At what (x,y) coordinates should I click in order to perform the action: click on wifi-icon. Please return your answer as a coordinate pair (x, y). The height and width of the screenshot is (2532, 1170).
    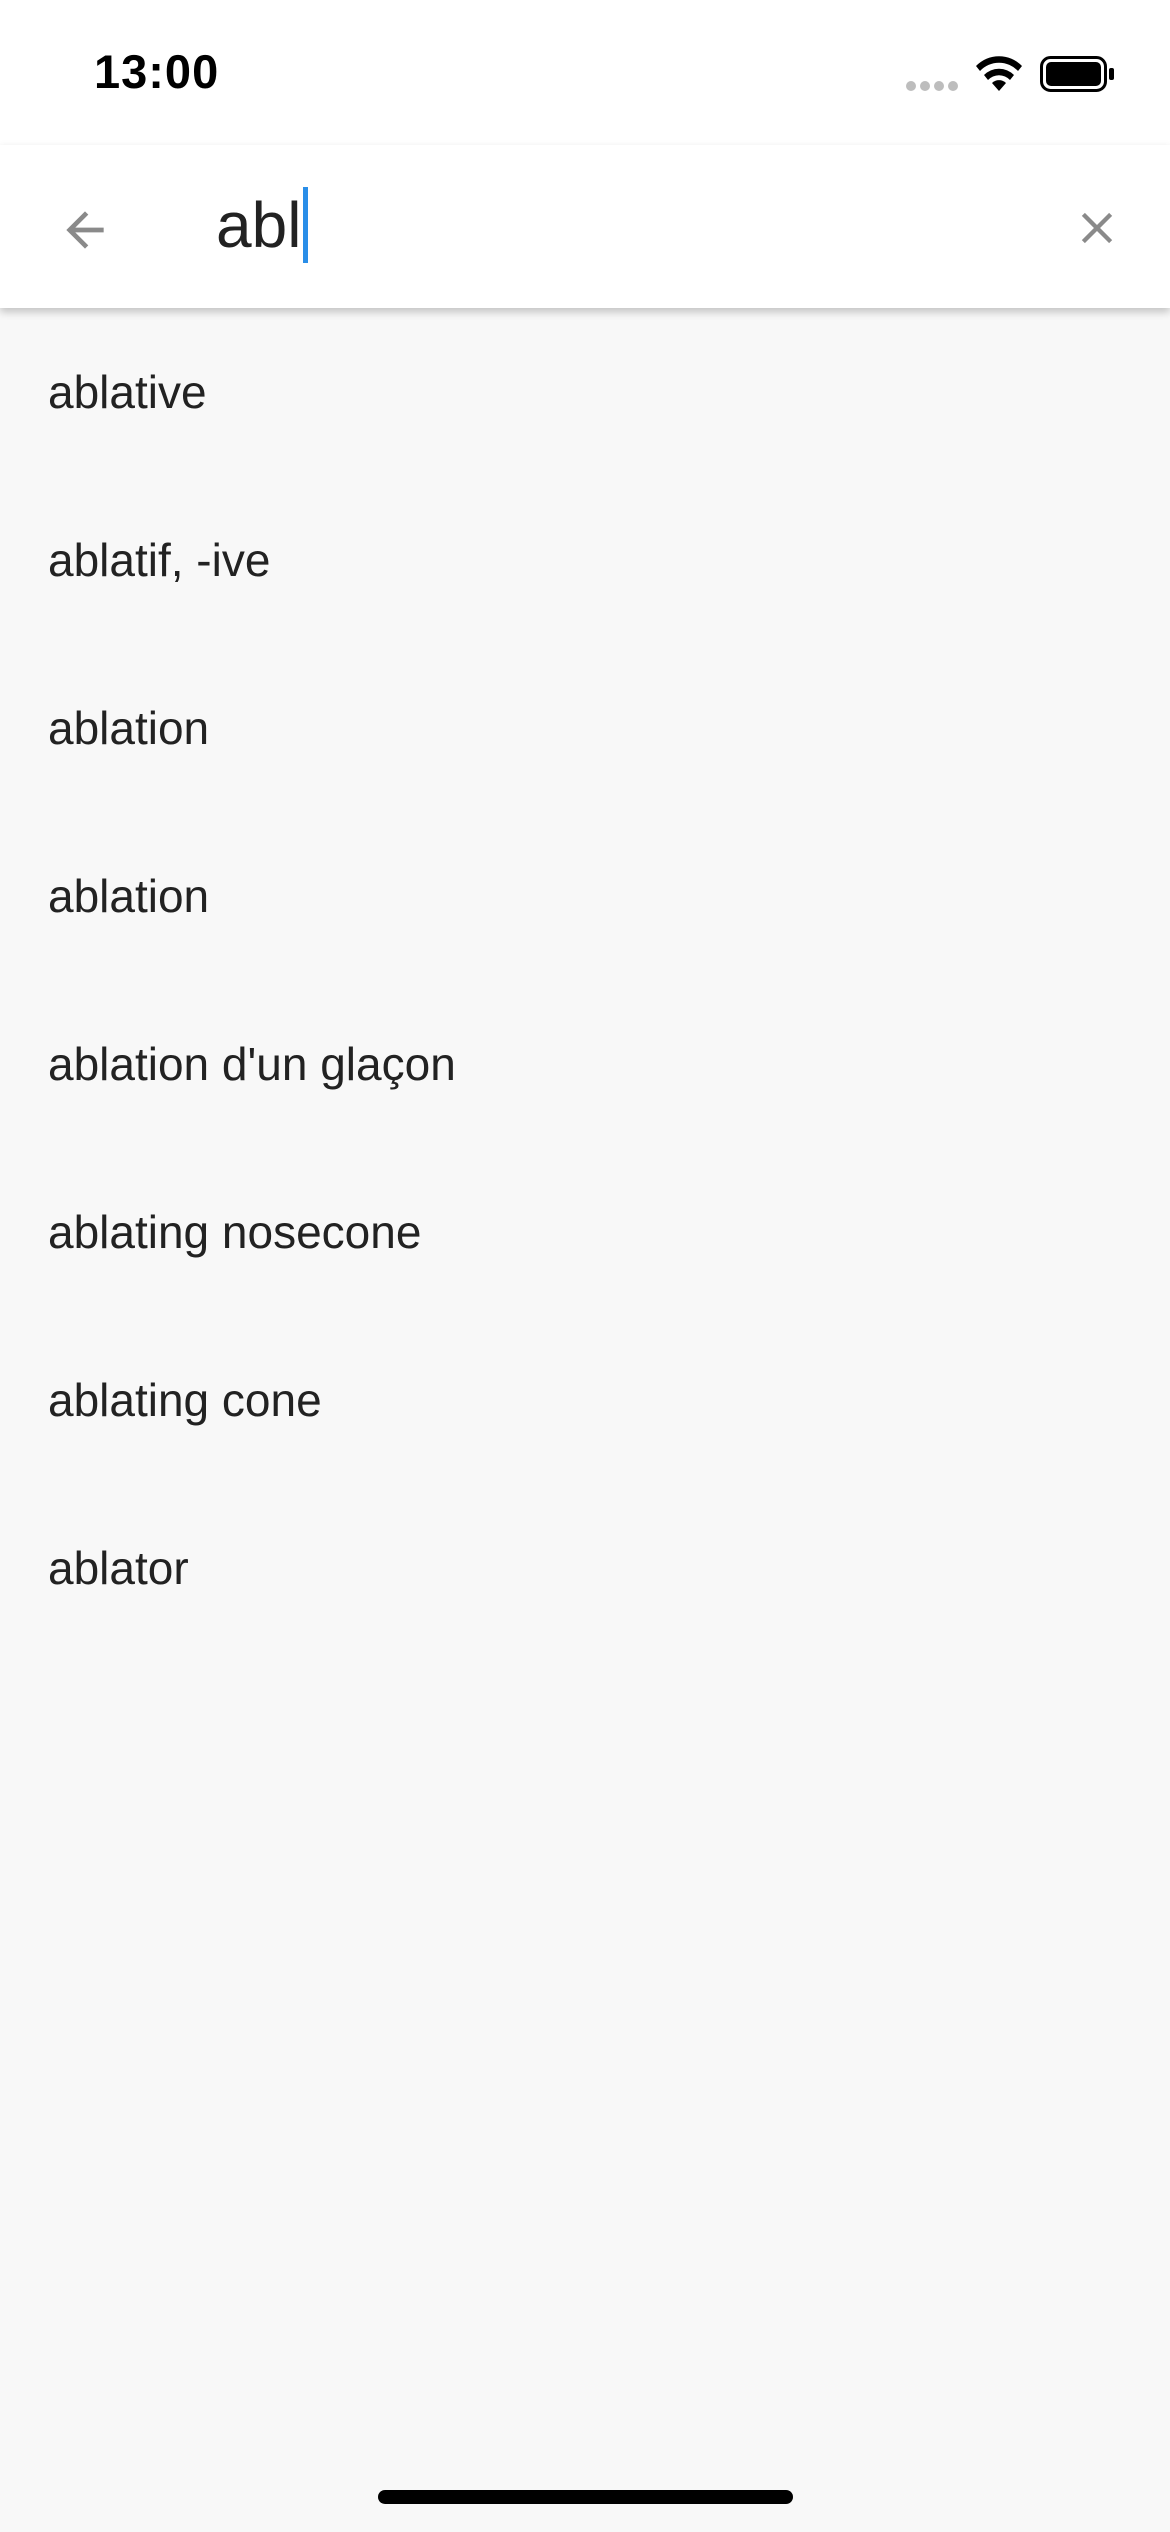
    Looking at the image, I should click on (999, 73).